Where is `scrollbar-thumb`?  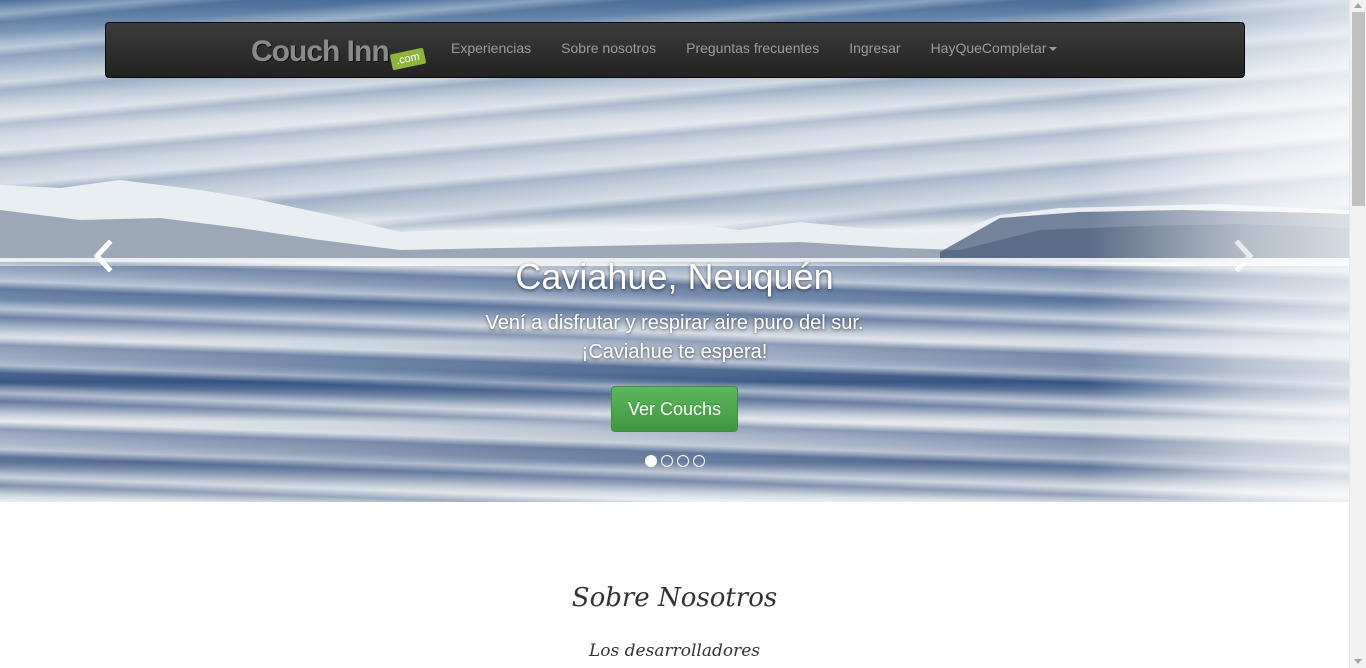 scrollbar-thumb is located at coordinates (1358, 109).